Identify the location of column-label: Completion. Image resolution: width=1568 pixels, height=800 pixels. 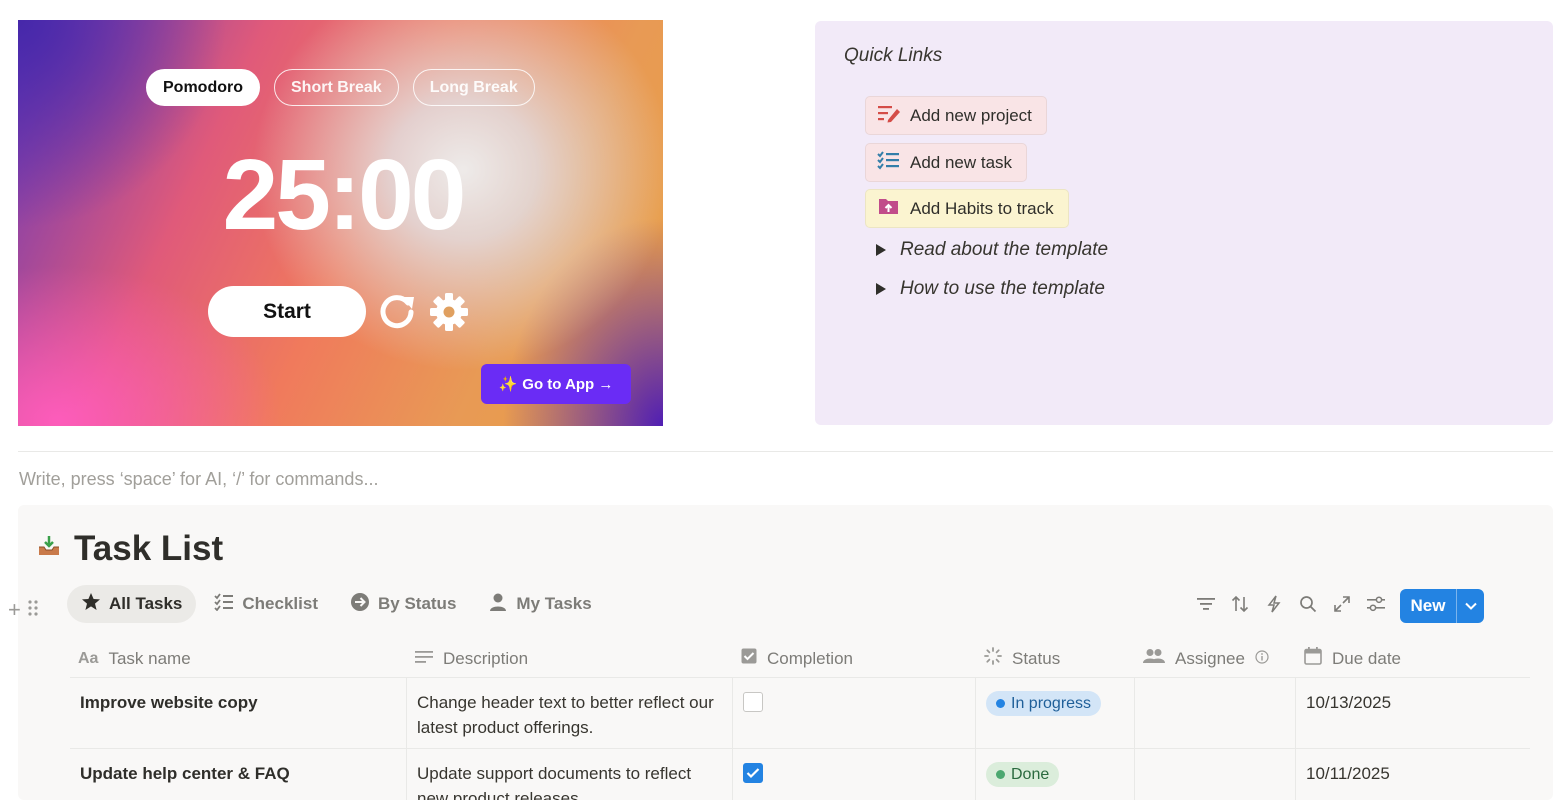
(810, 658).